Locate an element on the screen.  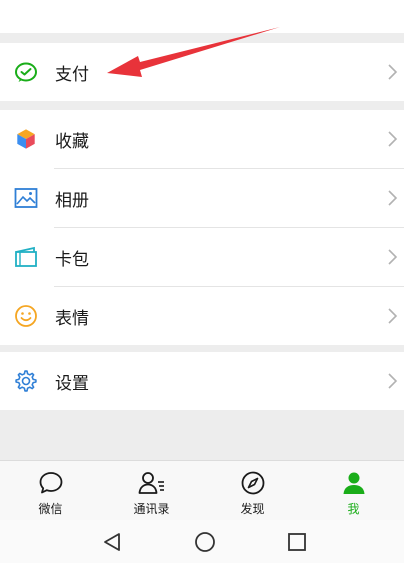
menu-item-settings: 设置 is located at coordinates (202, 381).